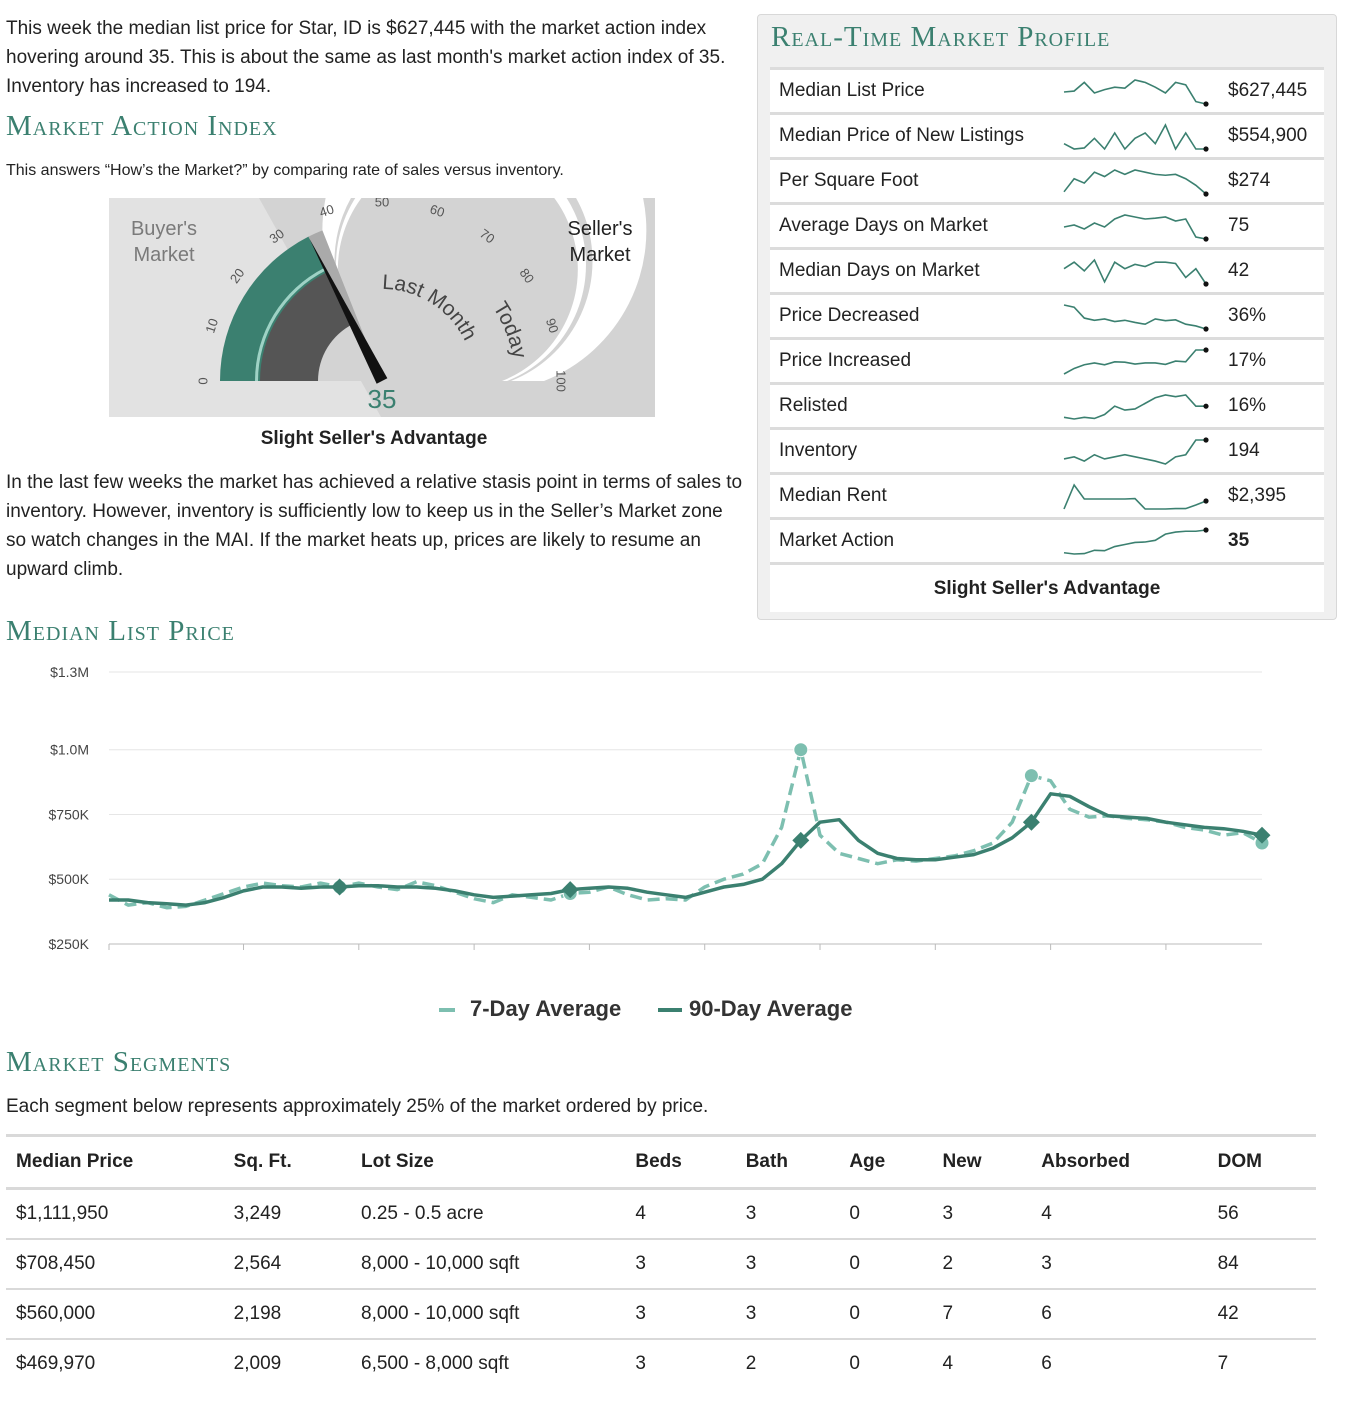 The width and height of the screenshot is (1353, 1412). Describe the element at coordinates (787, 1162) in the screenshot. I see `segments-header-cell: Bath` at that location.